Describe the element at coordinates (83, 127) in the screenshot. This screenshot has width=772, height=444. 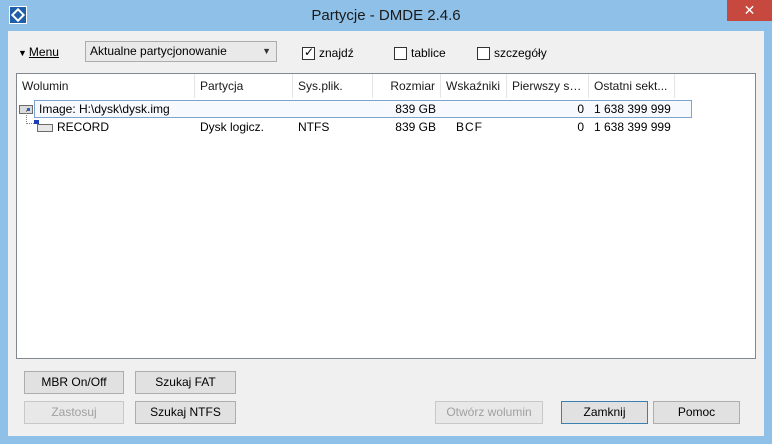
I see `row-volume: RECORD` at that location.